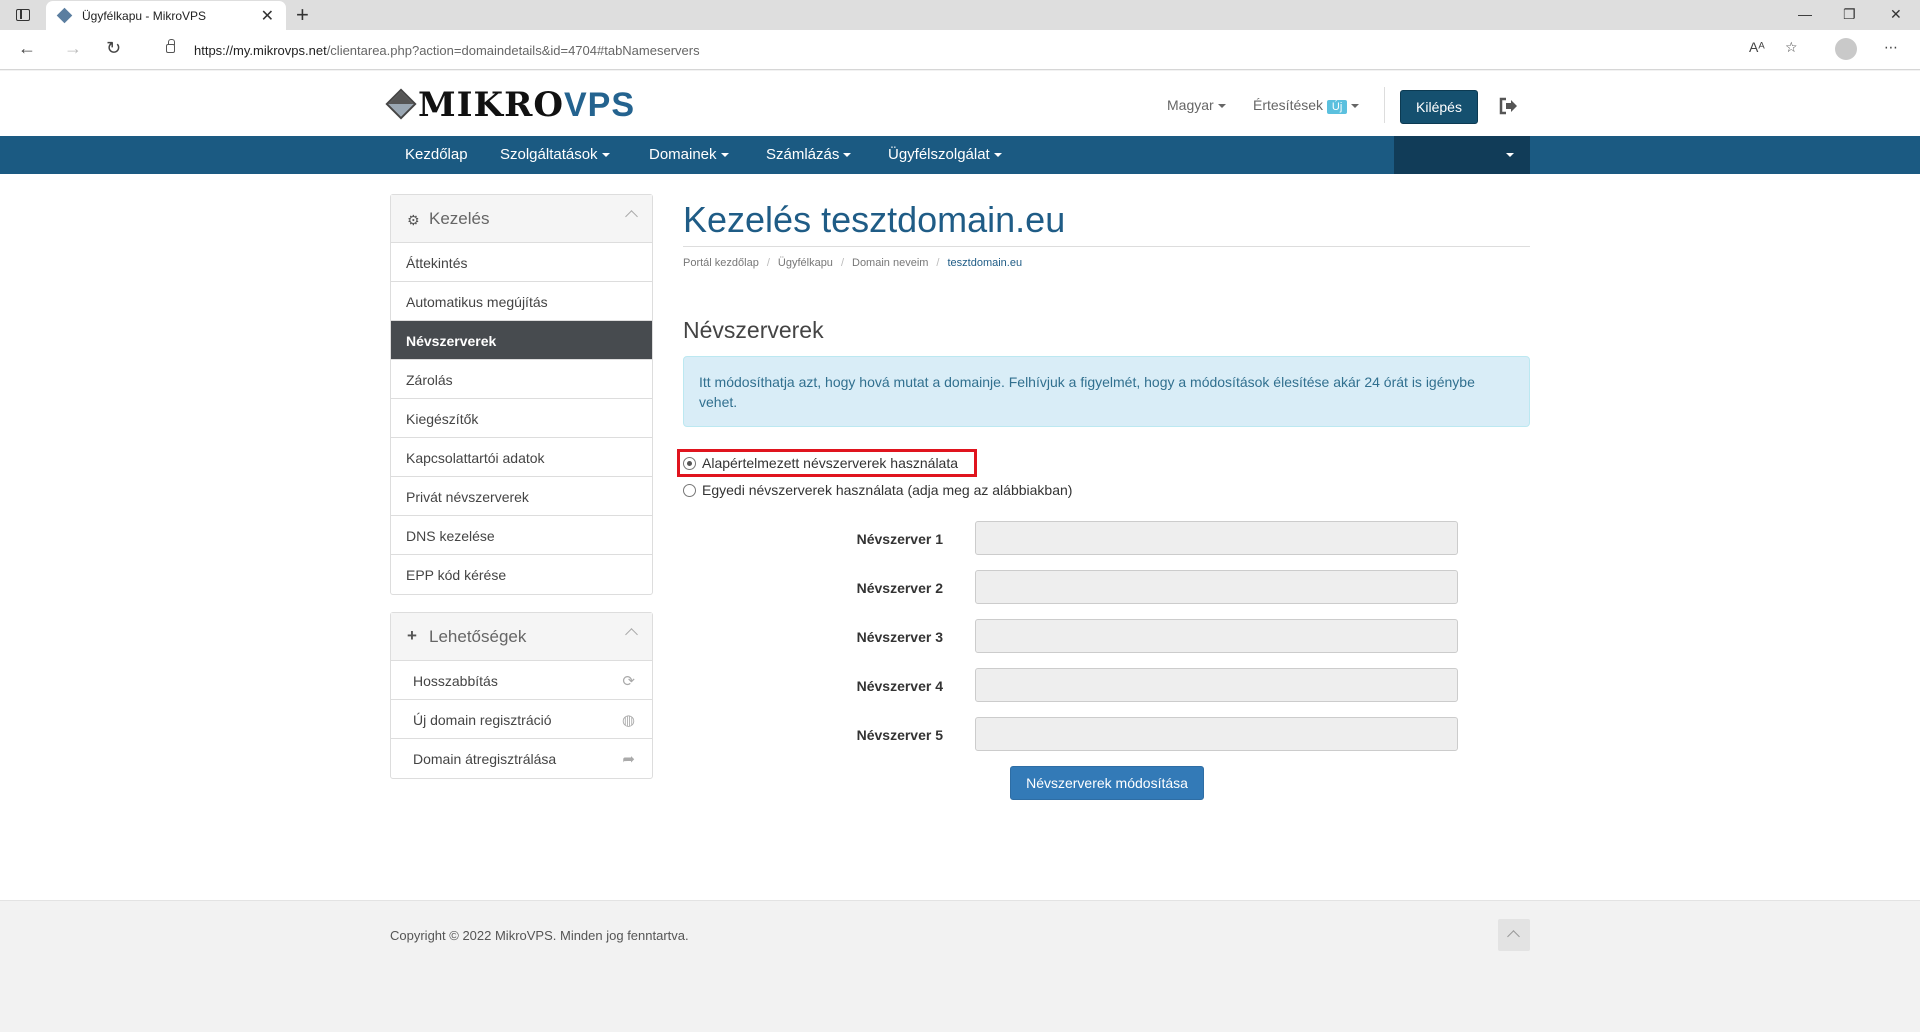  Describe the element at coordinates (1306, 105) in the screenshot. I see `notifications-dropdown: Értesítések Új` at that location.